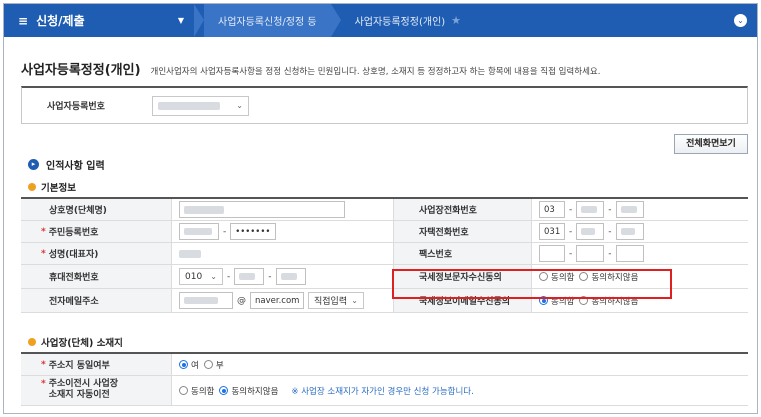  I want to click on arrow-circle-icon: ▸, so click(33, 164).